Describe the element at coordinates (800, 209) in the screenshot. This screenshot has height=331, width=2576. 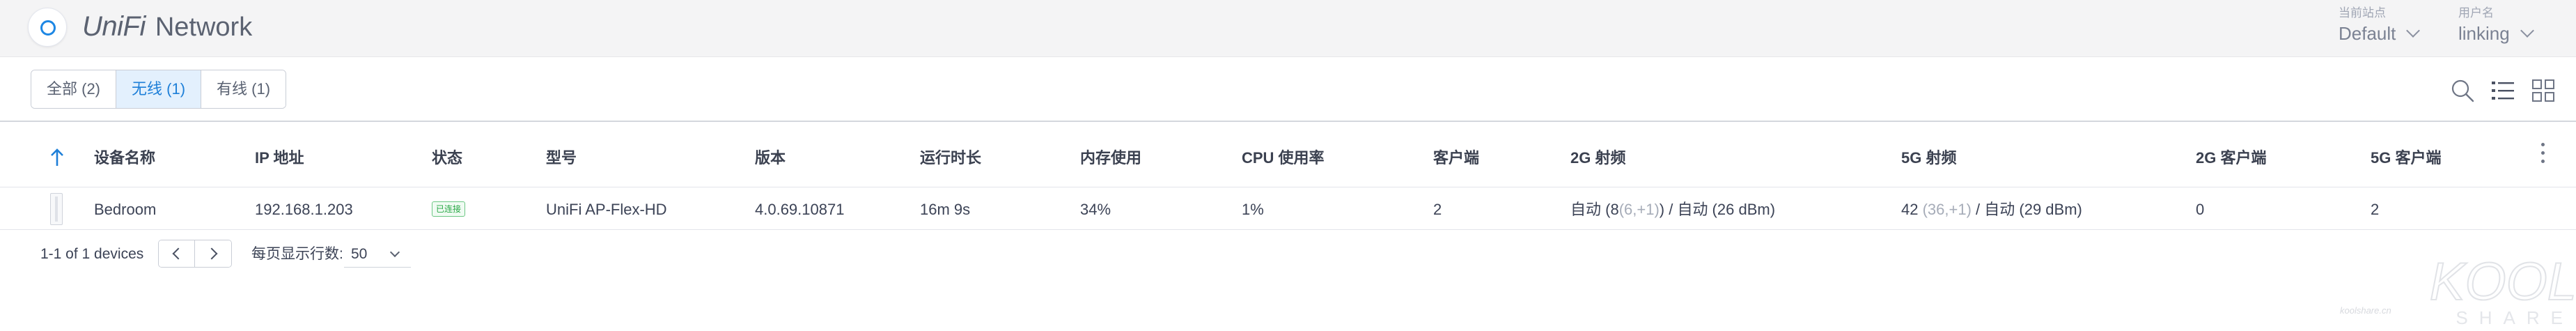
I see `cell-version: 4.0.69.10871` at that location.